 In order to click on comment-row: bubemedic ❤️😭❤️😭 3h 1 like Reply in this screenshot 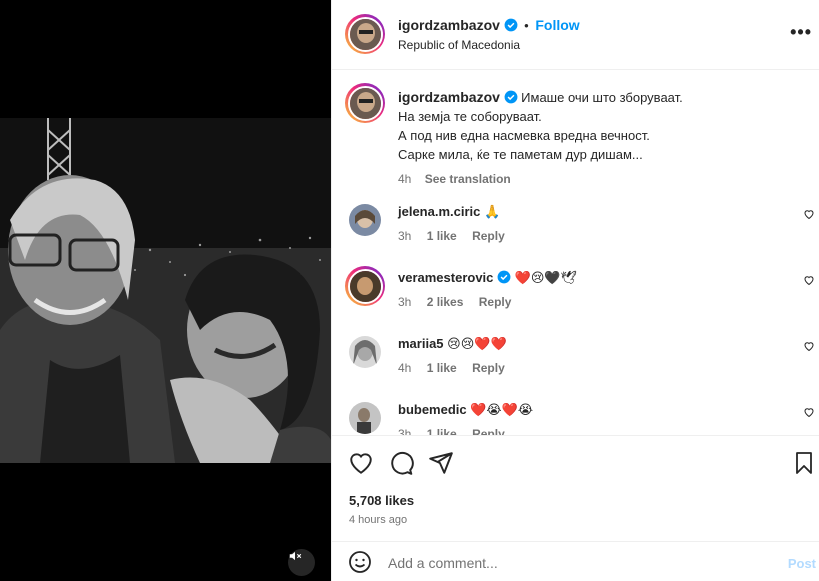, I will do `click(575, 414)`.